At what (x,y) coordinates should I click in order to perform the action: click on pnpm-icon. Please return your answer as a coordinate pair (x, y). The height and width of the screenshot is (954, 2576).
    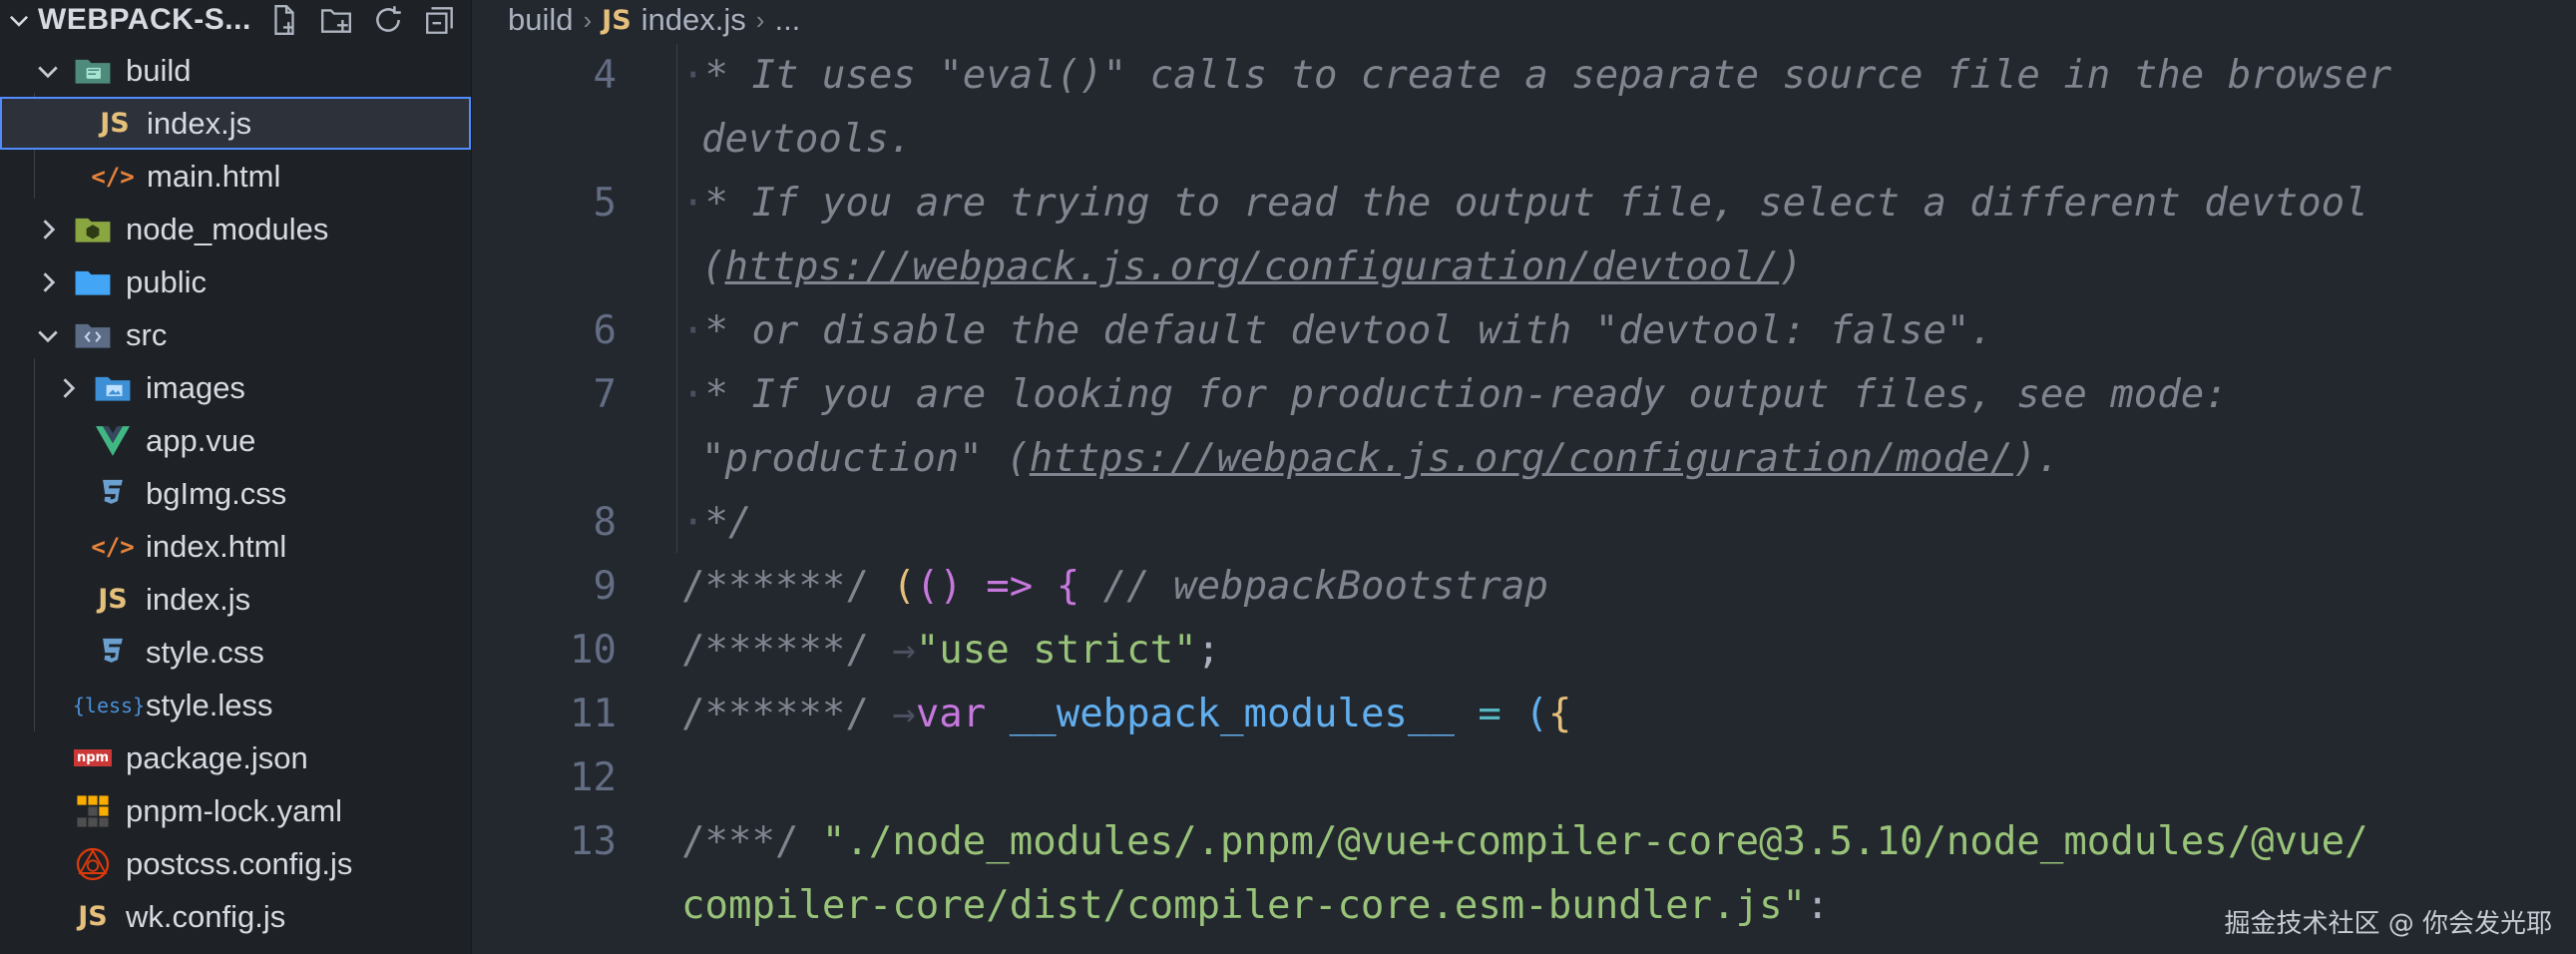
    Looking at the image, I should click on (93, 811).